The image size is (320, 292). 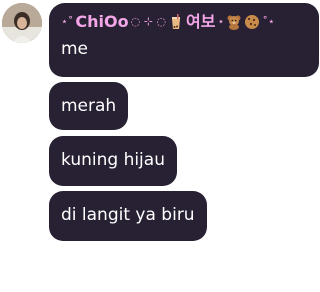 I want to click on avatar-photo, so click(x=22, y=23).